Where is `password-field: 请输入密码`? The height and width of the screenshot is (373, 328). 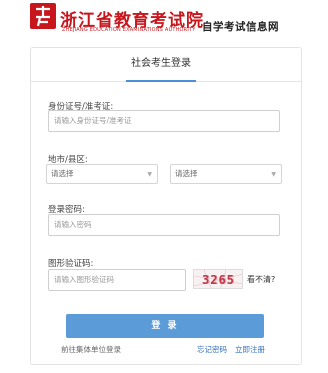 password-field: 请输入密码 is located at coordinates (164, 225).